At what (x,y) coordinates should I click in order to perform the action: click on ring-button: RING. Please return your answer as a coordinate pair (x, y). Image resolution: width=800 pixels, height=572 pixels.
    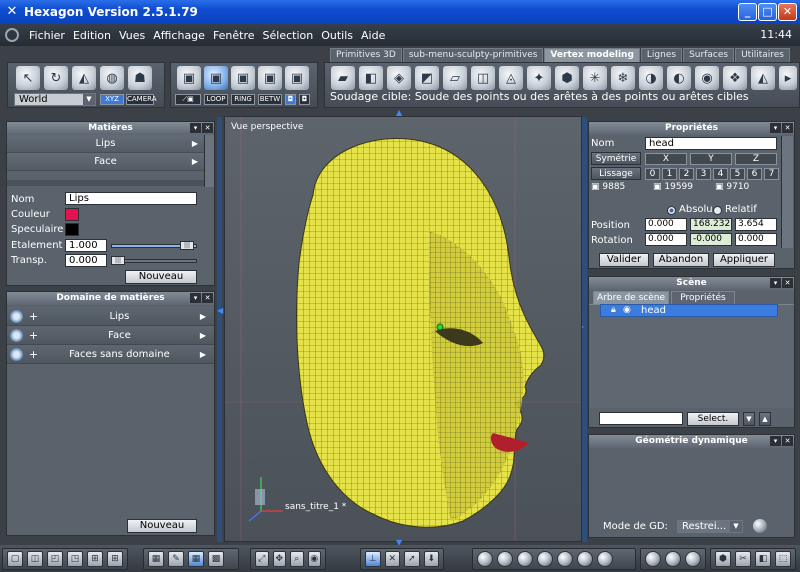
    Looking at the image, I should click on (243, 99).